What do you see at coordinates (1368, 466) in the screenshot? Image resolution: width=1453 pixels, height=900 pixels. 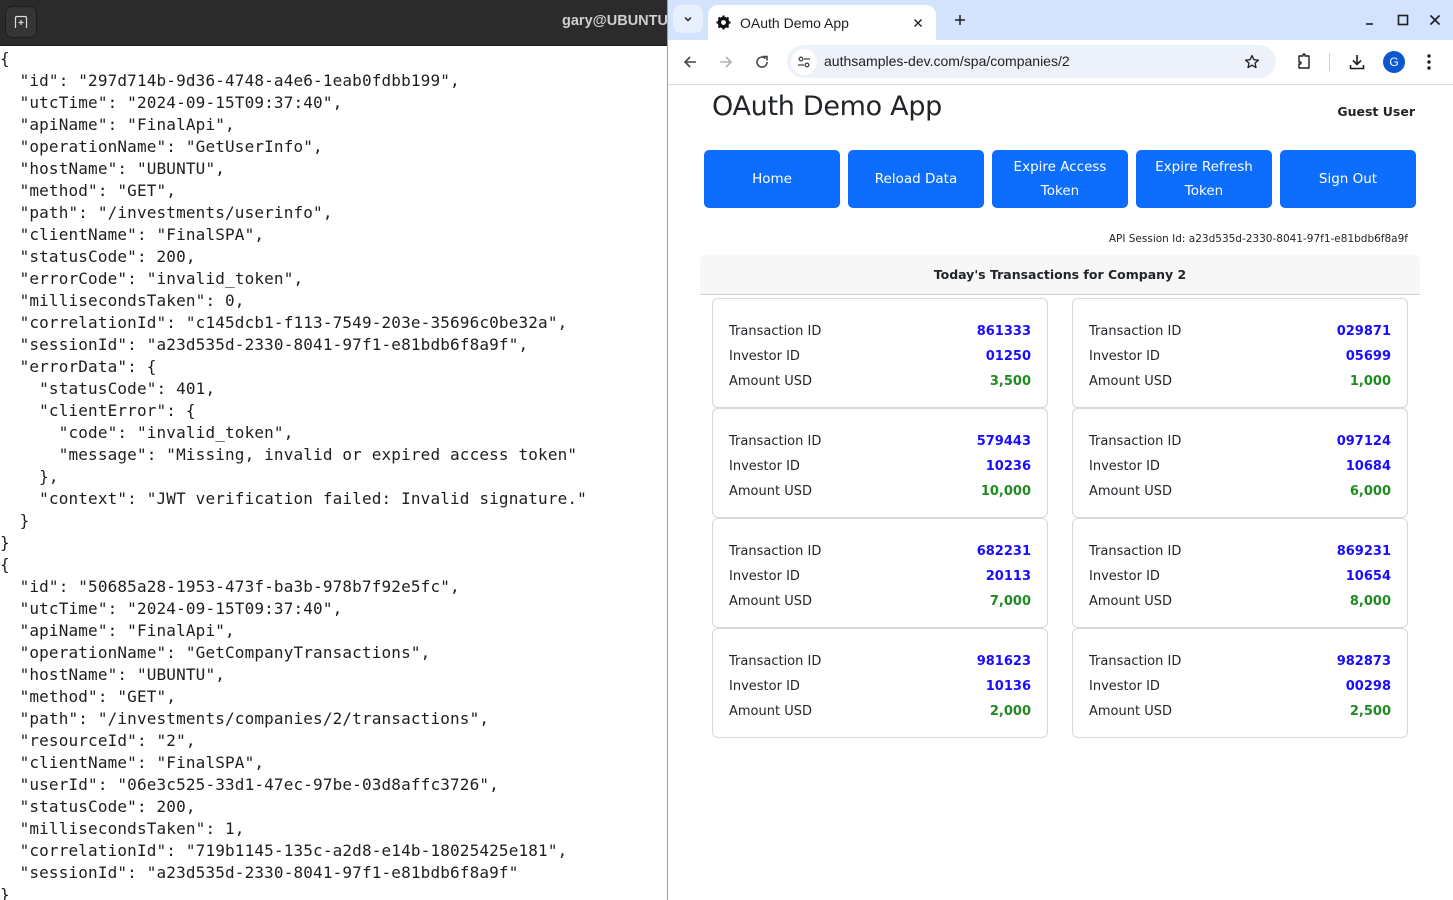 I see `investor-id-value: 10684` at bounding box center [1368, 466].